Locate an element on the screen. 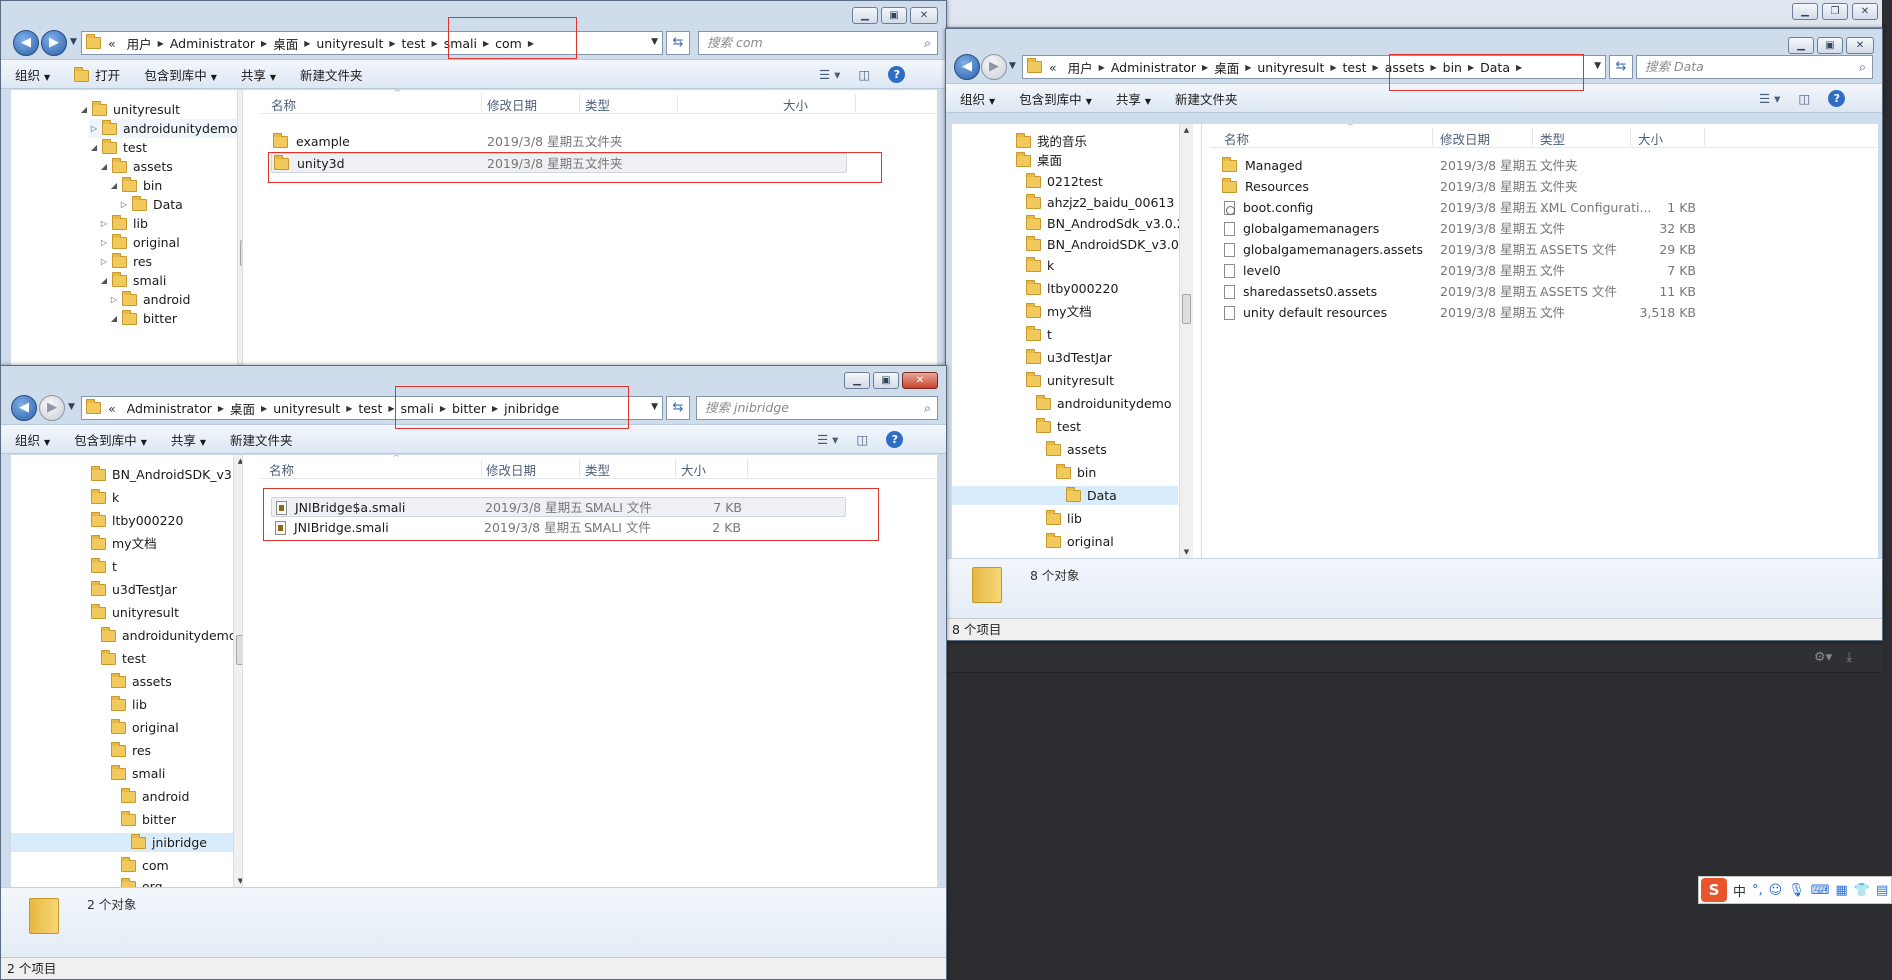  tree-item-my-docs: my文档 is located at coordinates (124, 543).